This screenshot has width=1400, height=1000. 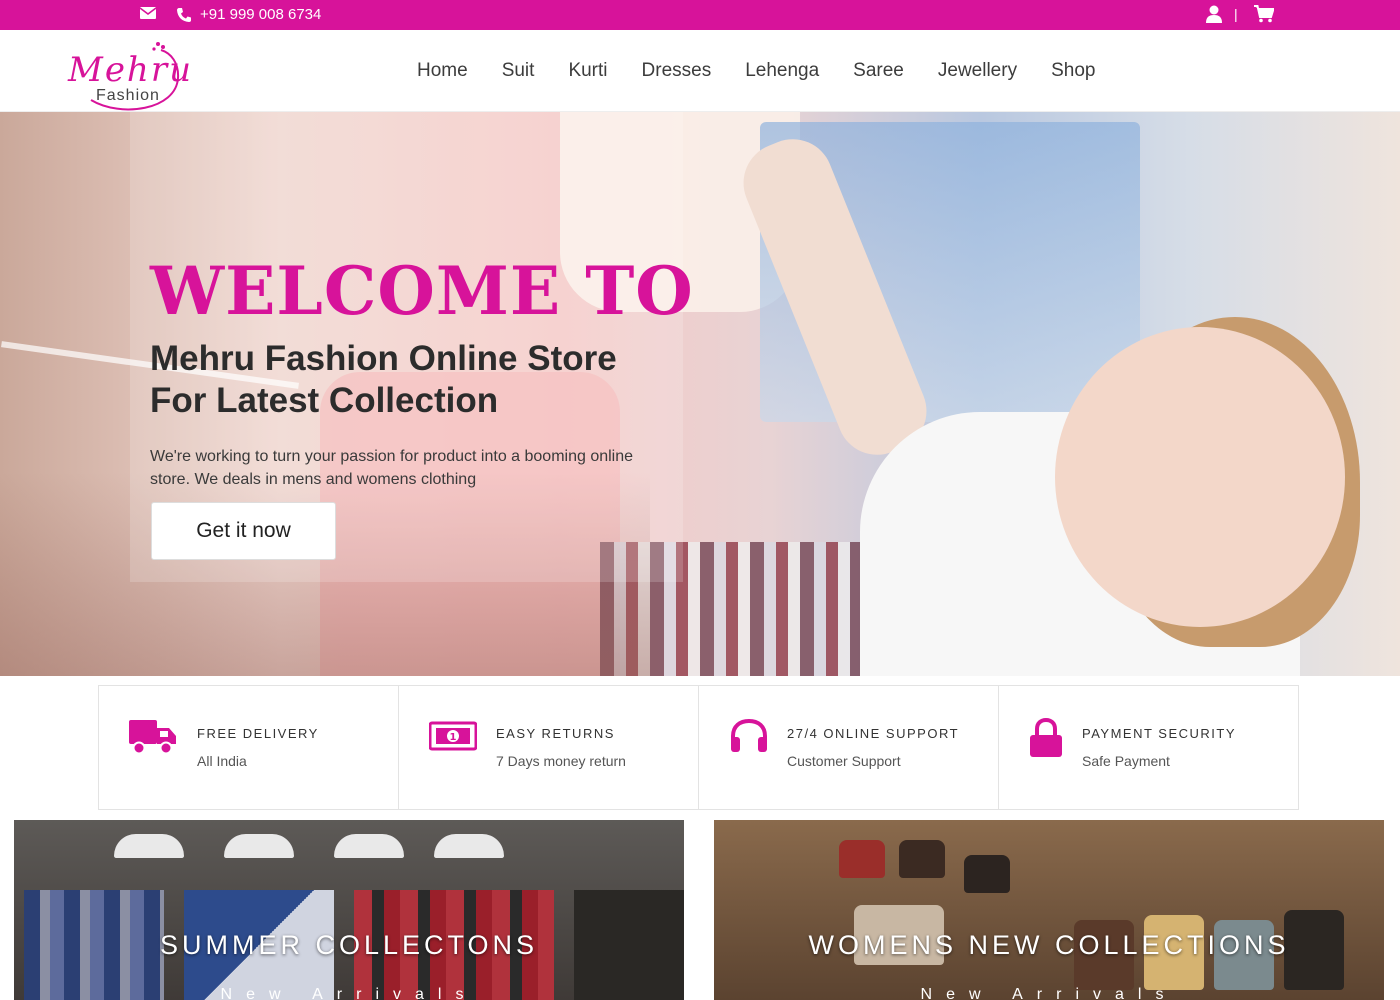 I want to click on feature-title: 27/4 ONLINE SUPPORT, so click(x=873, y=733).